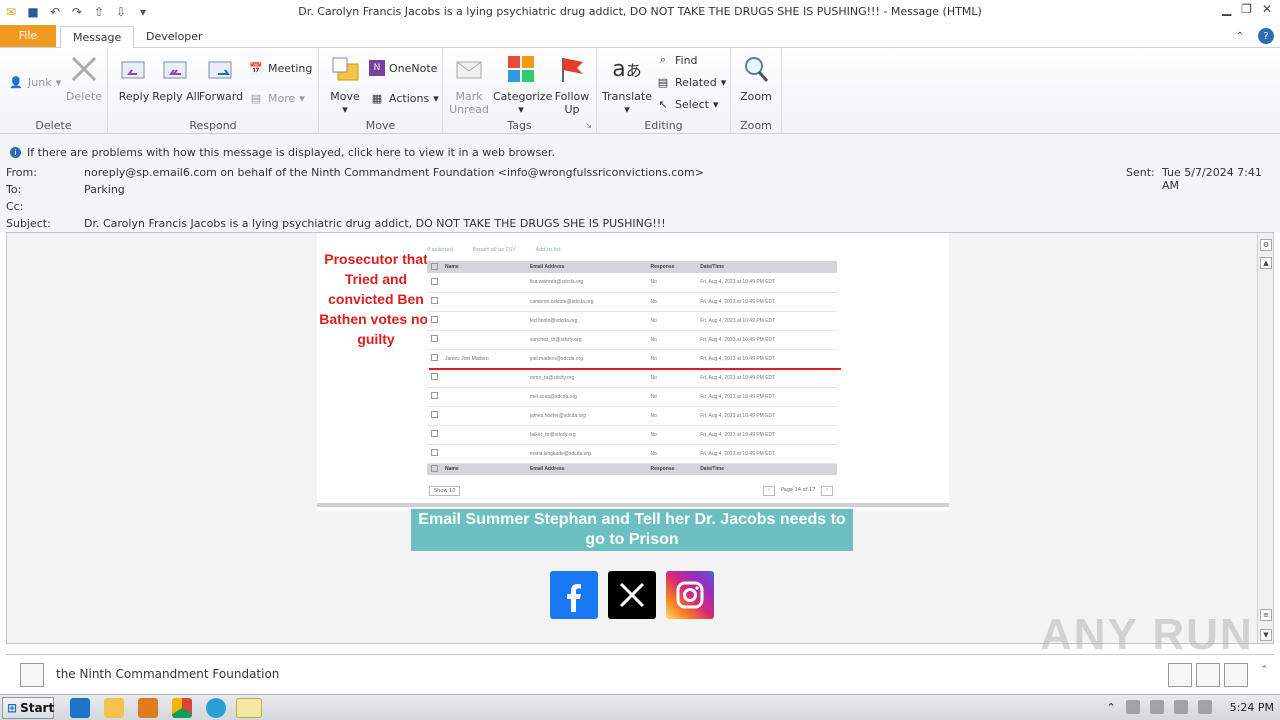  Describe the element at coordinates (104, 189) in the screenshot. I see `to-value: Parking` at that location.